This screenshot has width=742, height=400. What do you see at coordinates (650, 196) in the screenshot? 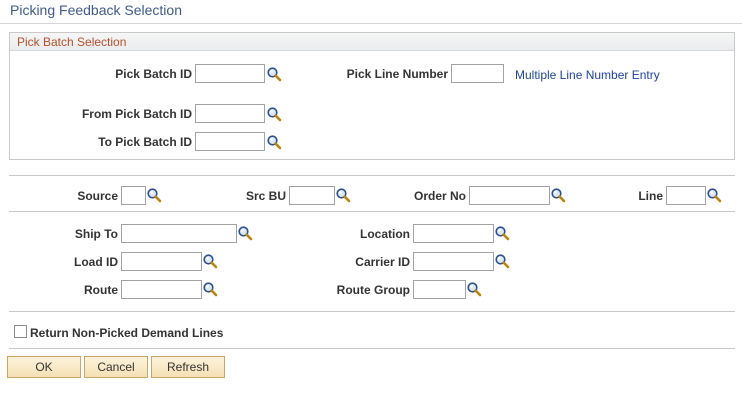
I see `line-label: Line` at bounding box center [650, 196].